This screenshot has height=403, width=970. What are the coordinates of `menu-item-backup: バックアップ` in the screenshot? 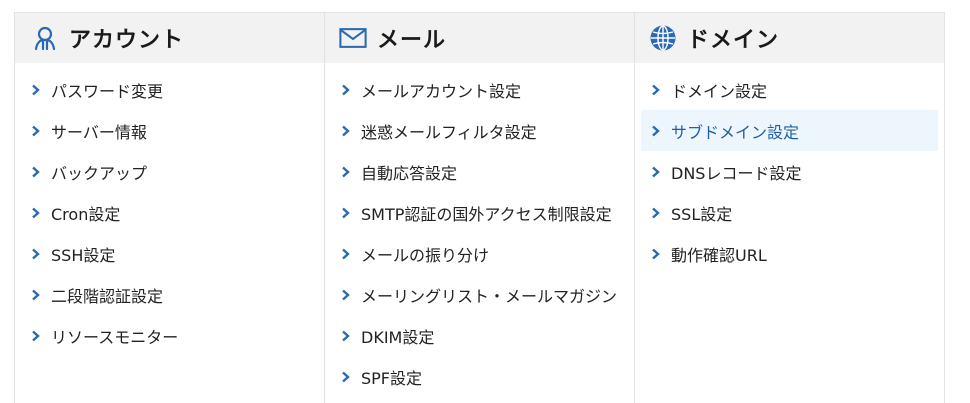 It's located at (169, 171).